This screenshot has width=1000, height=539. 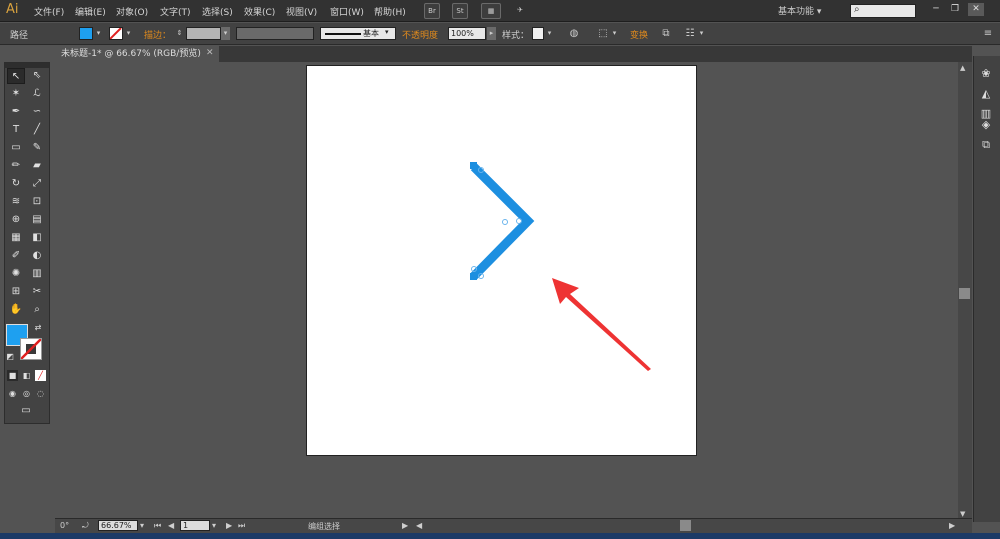 I want to click on selection-handle-center, so click(x=505, y=222).